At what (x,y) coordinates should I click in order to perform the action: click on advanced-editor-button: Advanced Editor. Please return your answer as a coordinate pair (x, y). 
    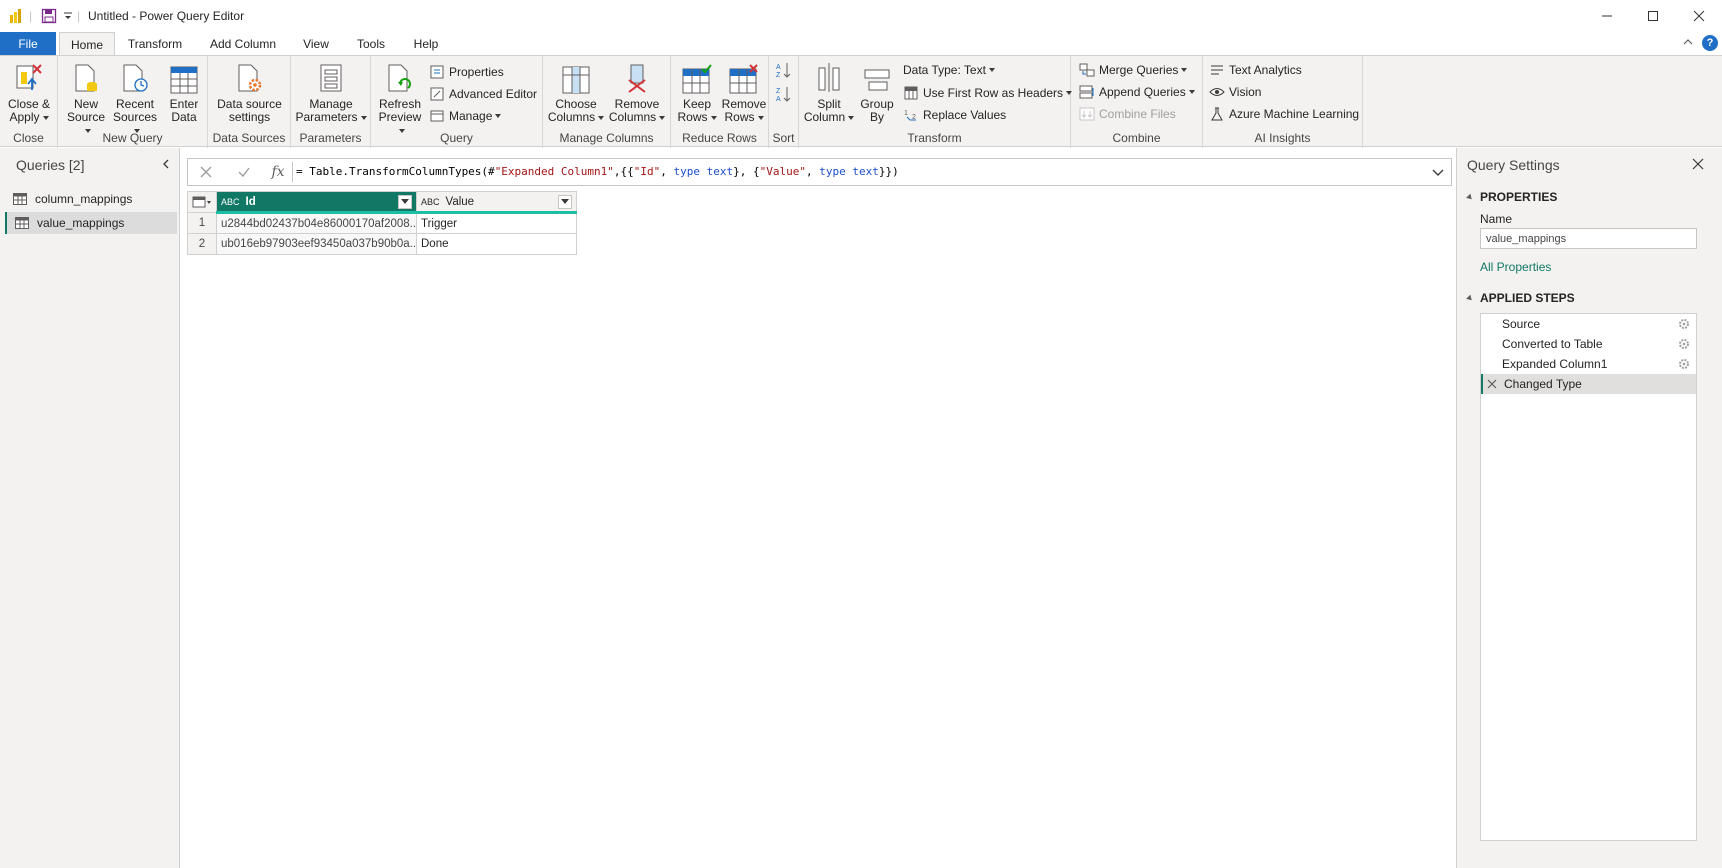
    Looking at the image, I should click on (483, 94).